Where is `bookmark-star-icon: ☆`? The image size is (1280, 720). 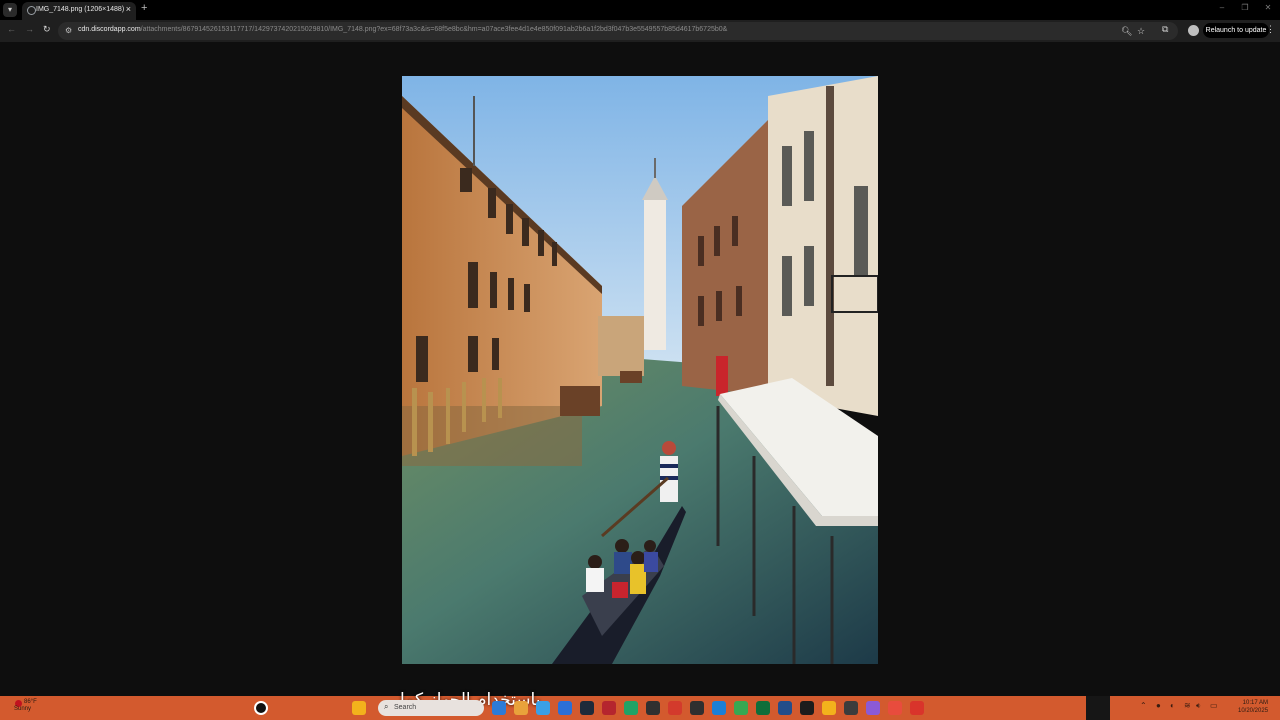 bookmark-star-icon: ☆ is located at coordinates (1141, 31).